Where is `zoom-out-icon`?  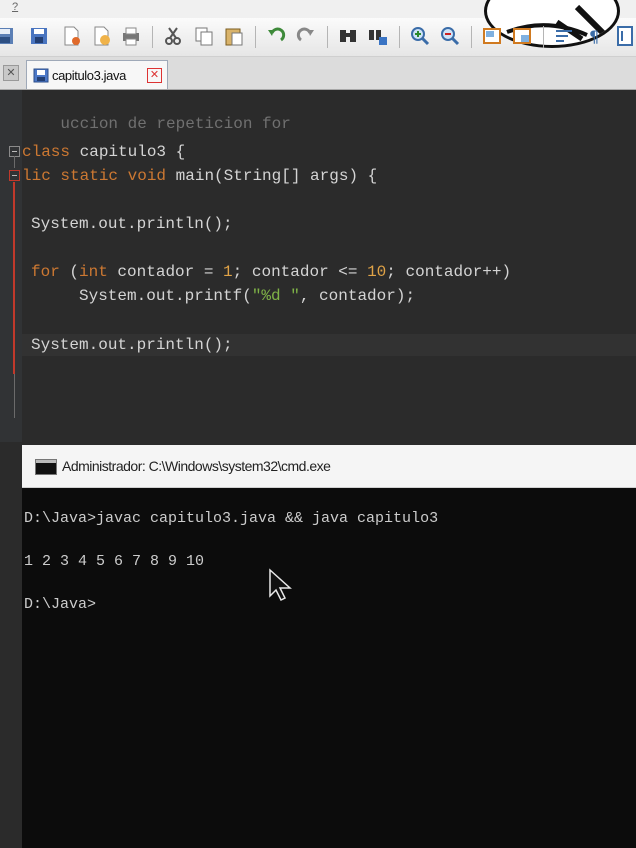
zoom-out-icon is located at coordinates (450, 36).